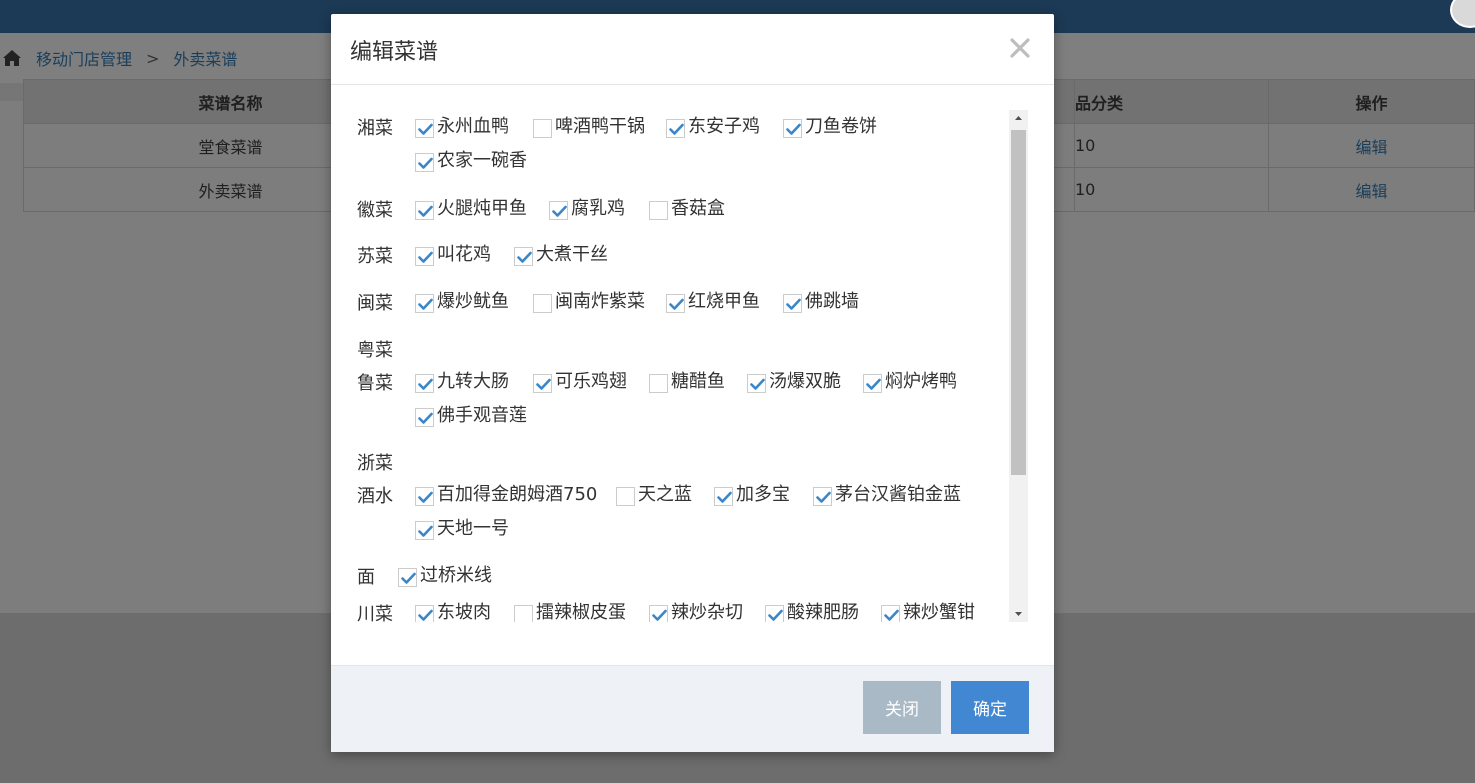  What do you see at coordinates (910, 380) in the screenshot?
I see `dish-checkbox: 焖炉烤鸭` at bounding box center [910, 380].